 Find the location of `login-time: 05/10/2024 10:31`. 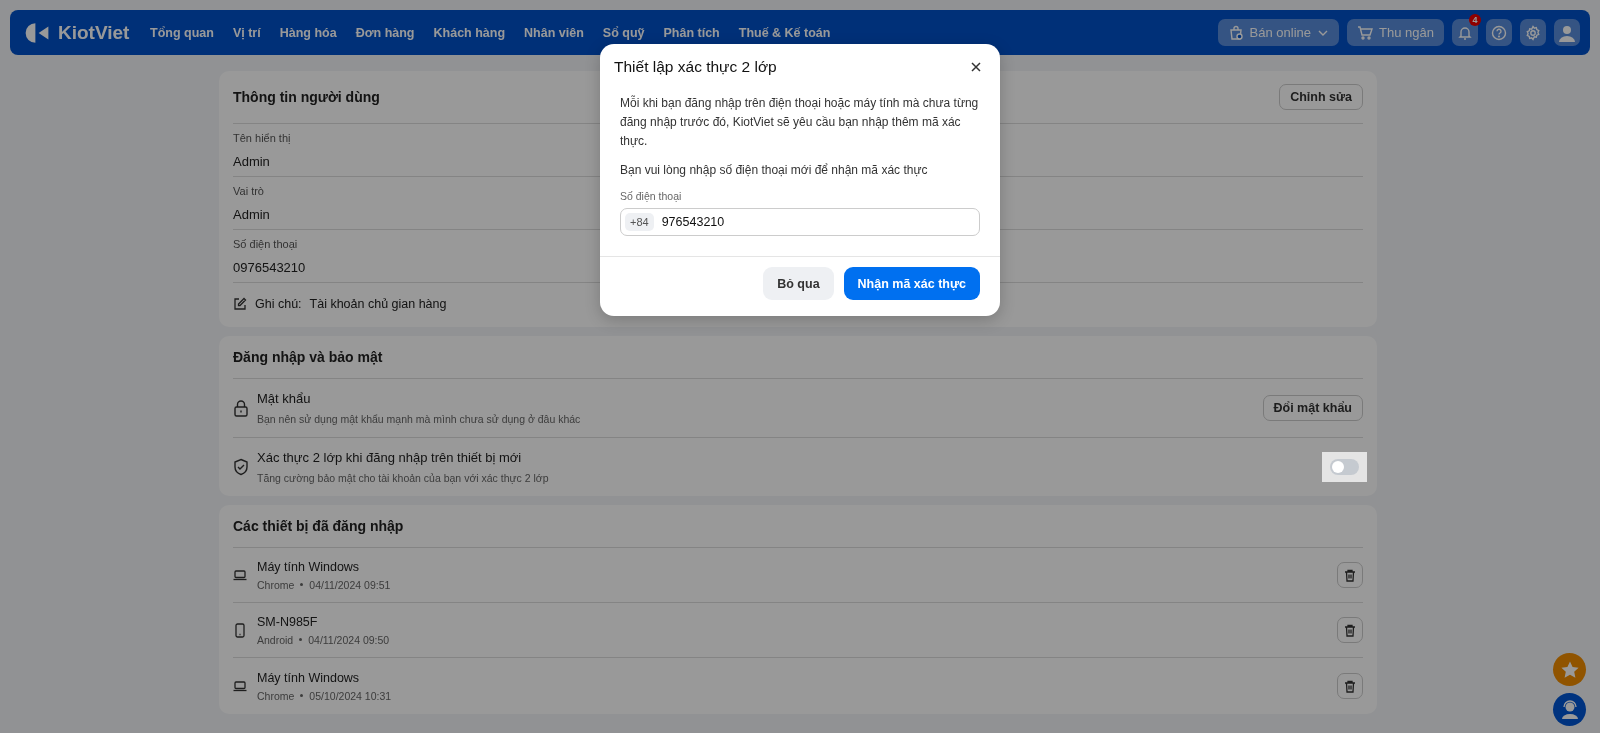

login-time: 05/10/2024 10:31 is located at coordinates (350, 695).